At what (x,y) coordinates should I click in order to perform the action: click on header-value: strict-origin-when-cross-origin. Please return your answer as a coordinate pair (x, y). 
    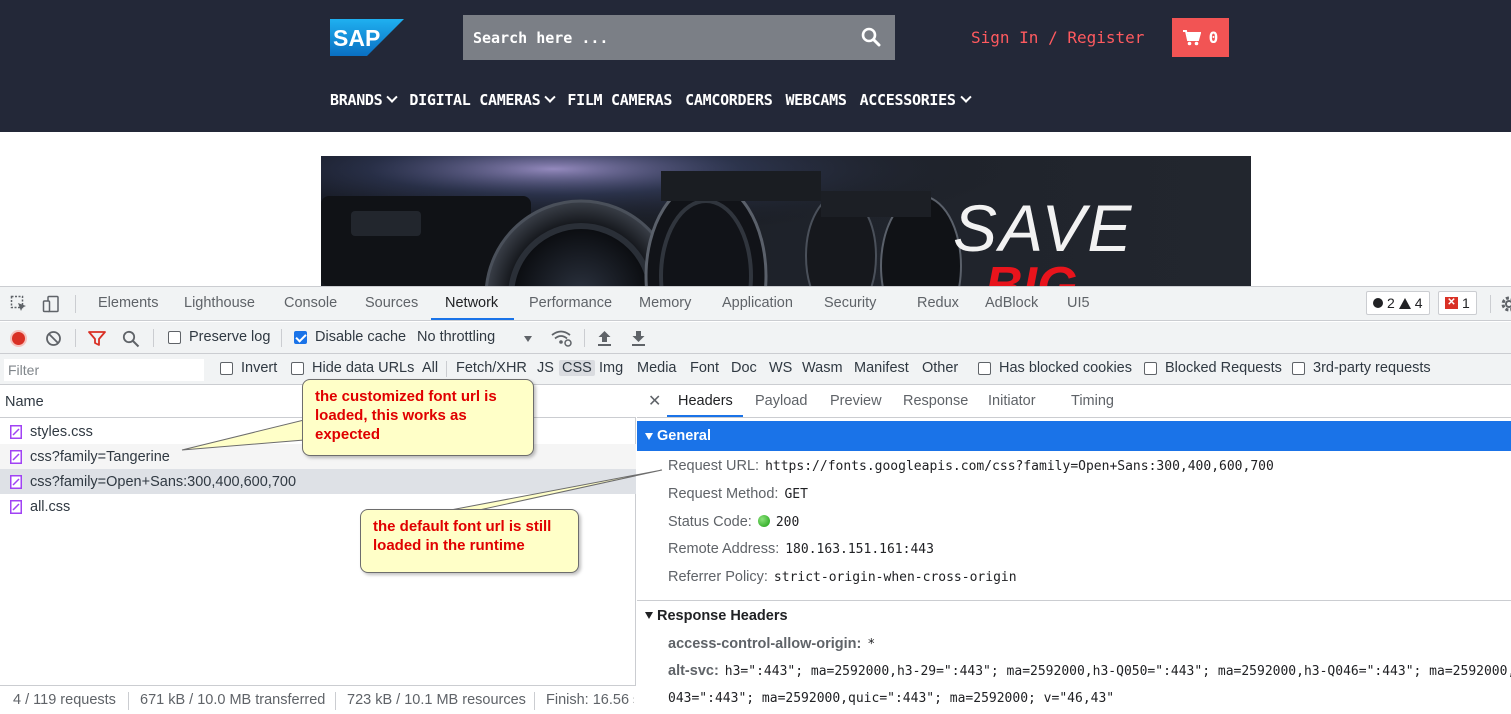
    Looking at the image, I should click on (895, 577).